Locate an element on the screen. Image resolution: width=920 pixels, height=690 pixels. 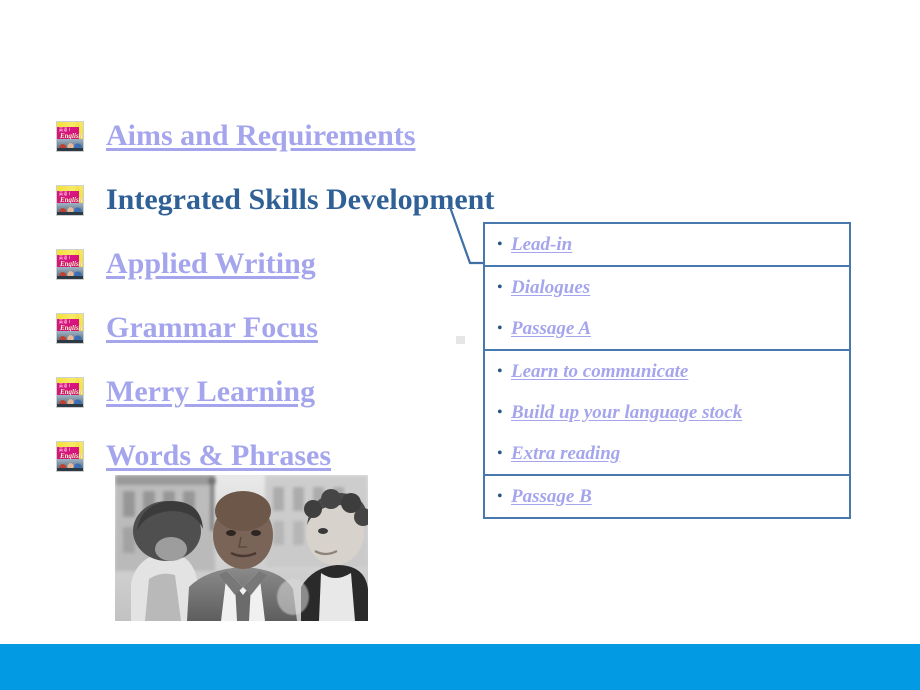
sidebar-item-grammar-focus: 英语 I English Grammar Focus is located at coordinates (276, 328).